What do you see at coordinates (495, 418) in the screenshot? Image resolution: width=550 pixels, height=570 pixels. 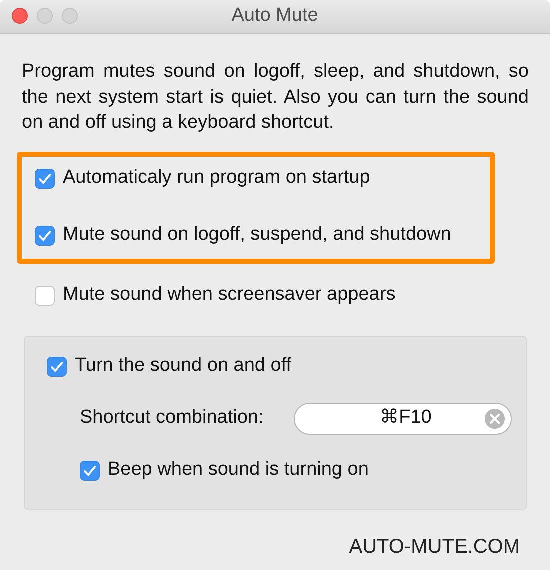 I see `clear-icon` at bounding box center [495, 418].